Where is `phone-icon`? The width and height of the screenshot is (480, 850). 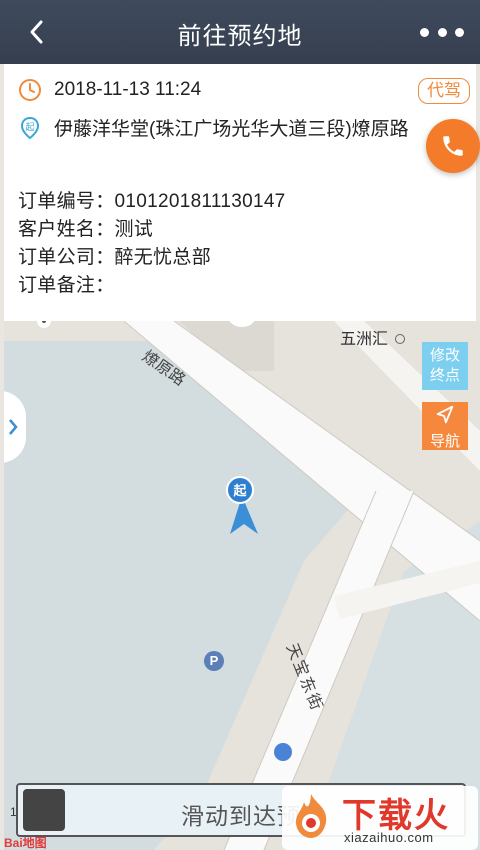
phone-icon is located at coordinates (453, 146).